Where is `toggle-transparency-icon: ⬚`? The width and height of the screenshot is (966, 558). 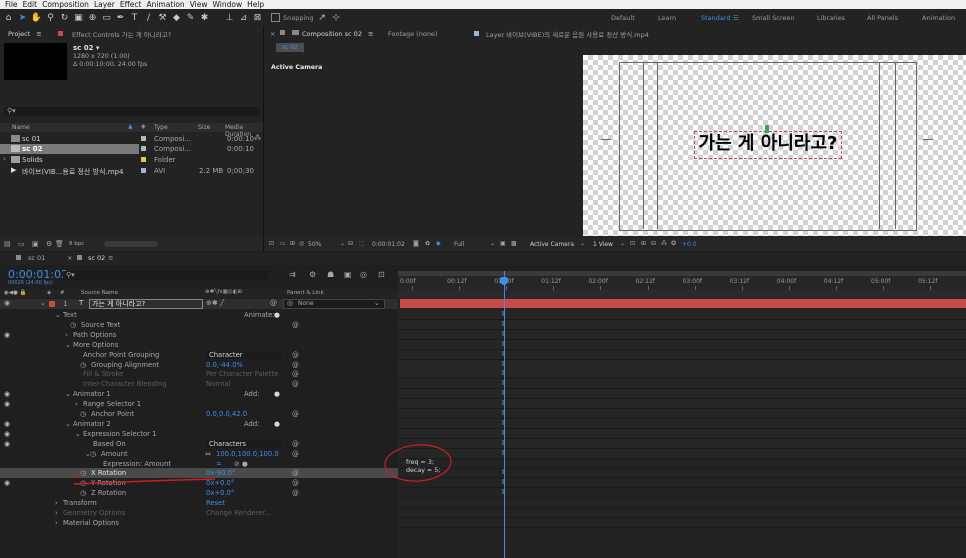
toggle-transparency-icon: ⬚ is located at coordinates (362, 243).